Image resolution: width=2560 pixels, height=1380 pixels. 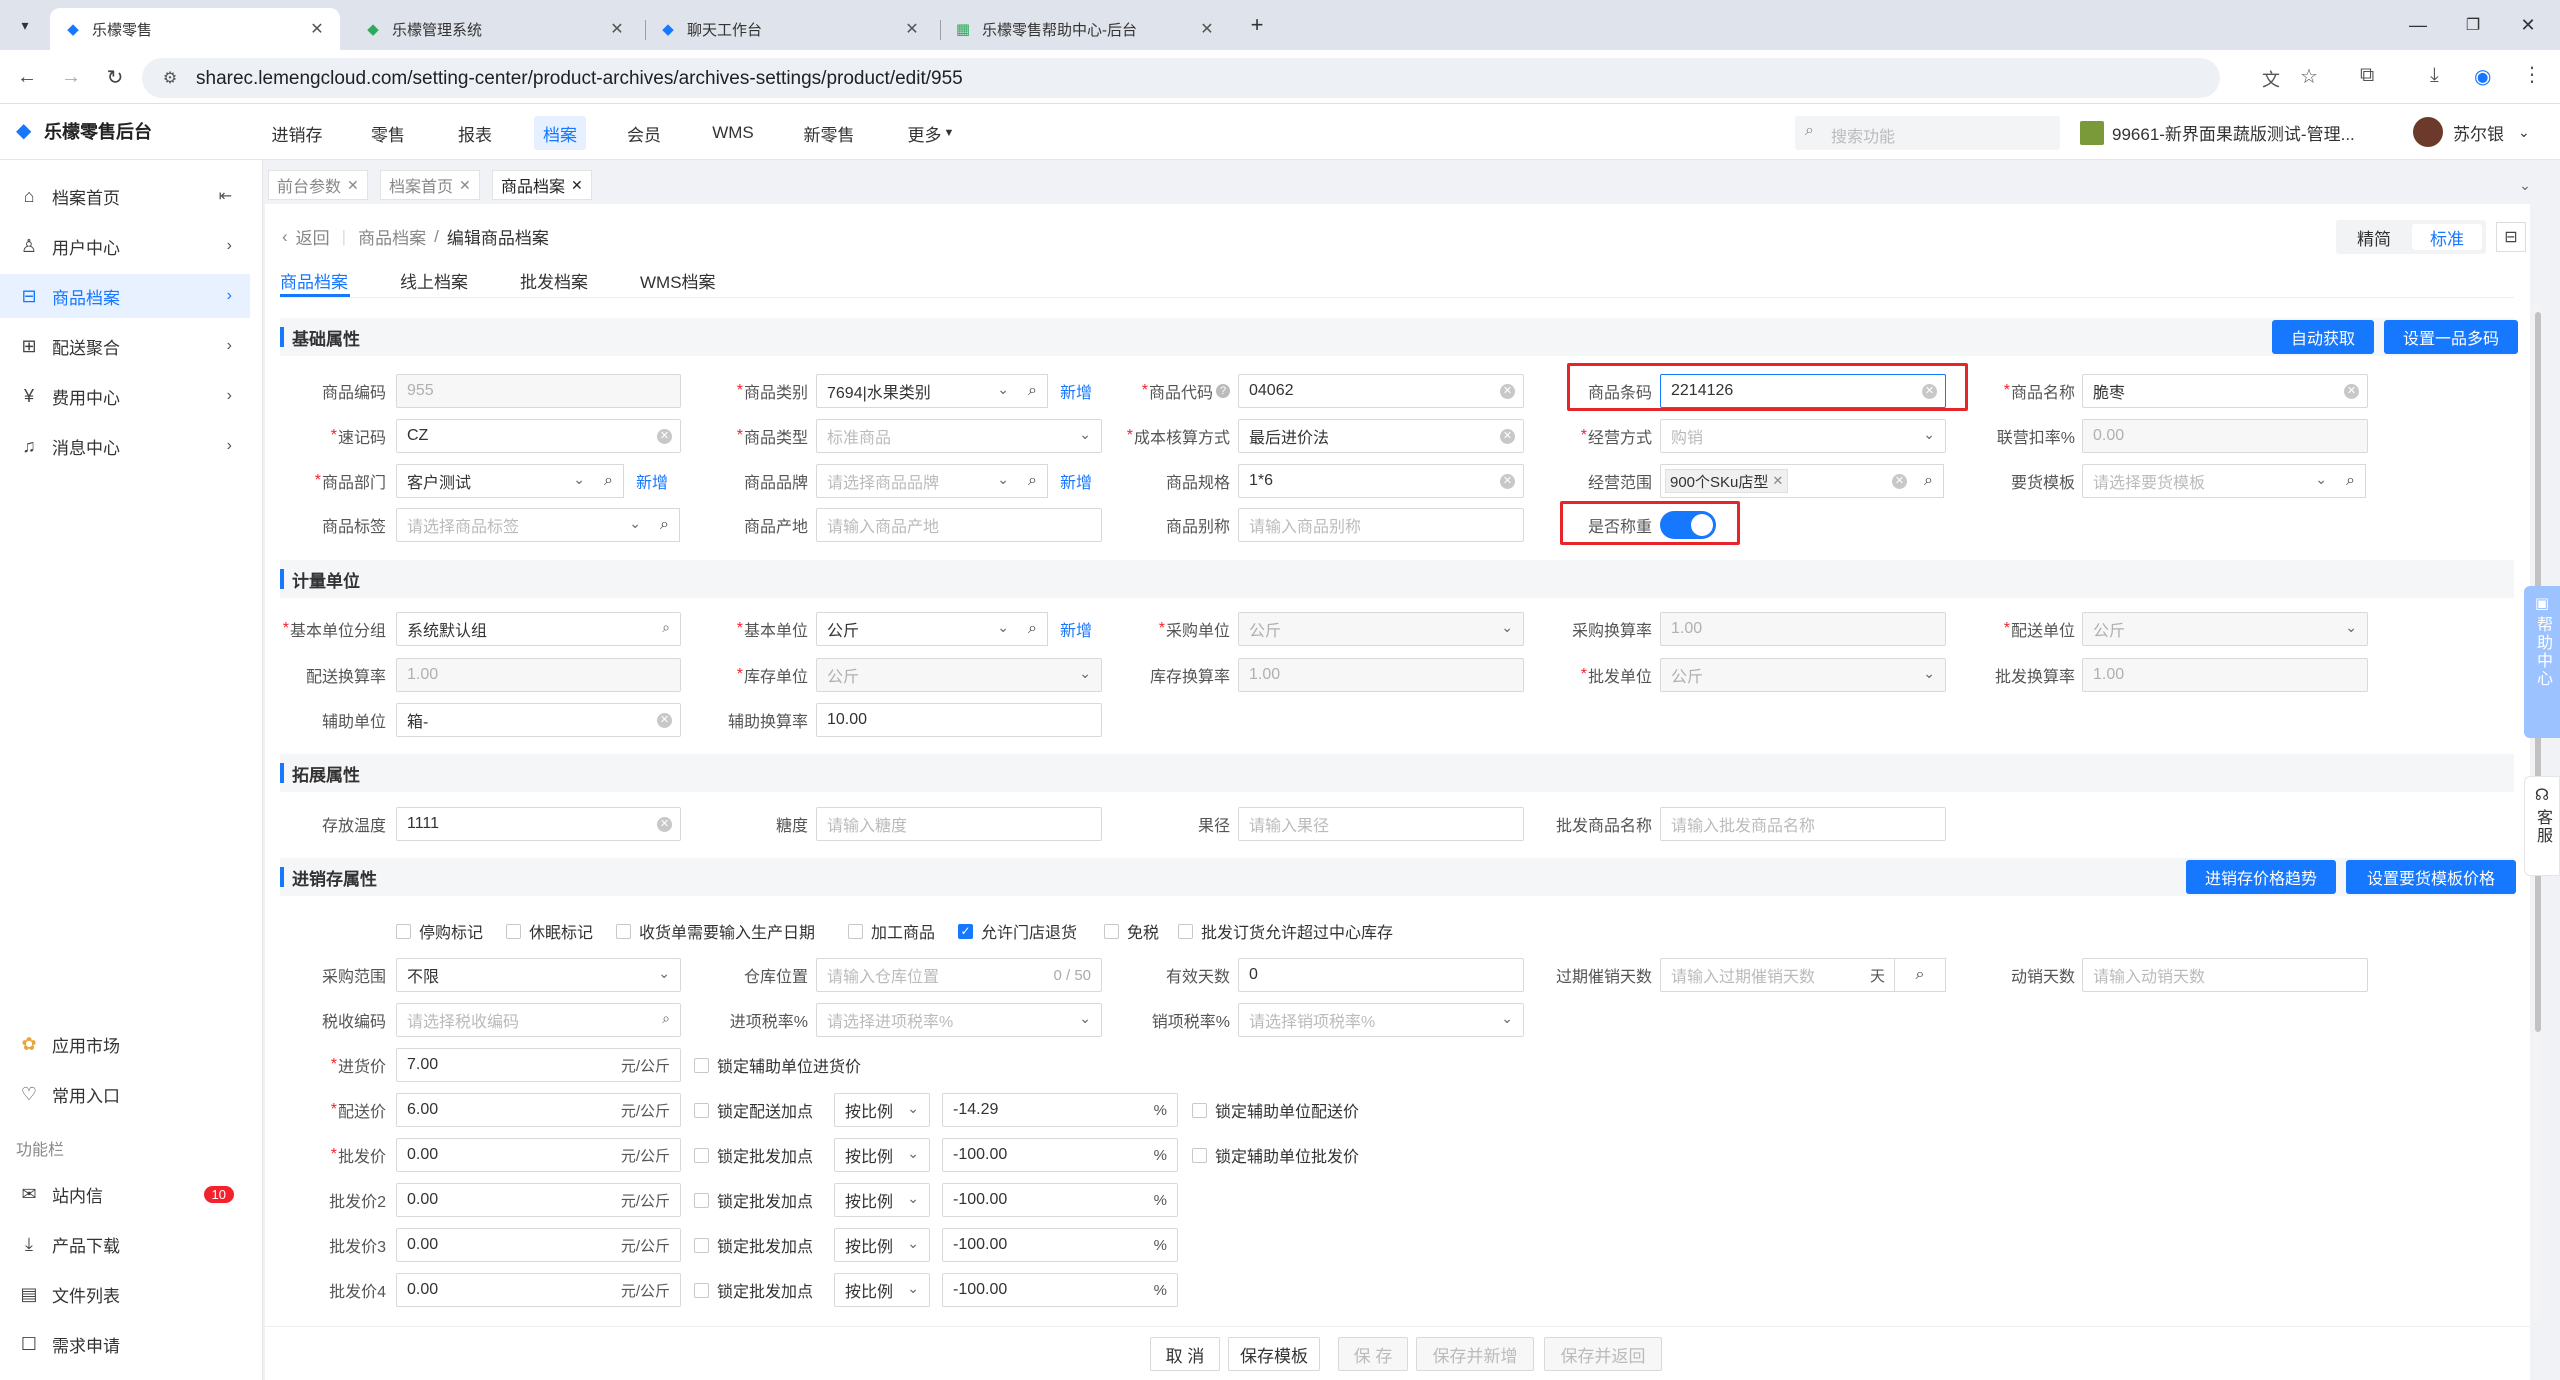 I want to click on wholesale-price2-input: 0.00 元/公斤, so click(x=538, y=1200).